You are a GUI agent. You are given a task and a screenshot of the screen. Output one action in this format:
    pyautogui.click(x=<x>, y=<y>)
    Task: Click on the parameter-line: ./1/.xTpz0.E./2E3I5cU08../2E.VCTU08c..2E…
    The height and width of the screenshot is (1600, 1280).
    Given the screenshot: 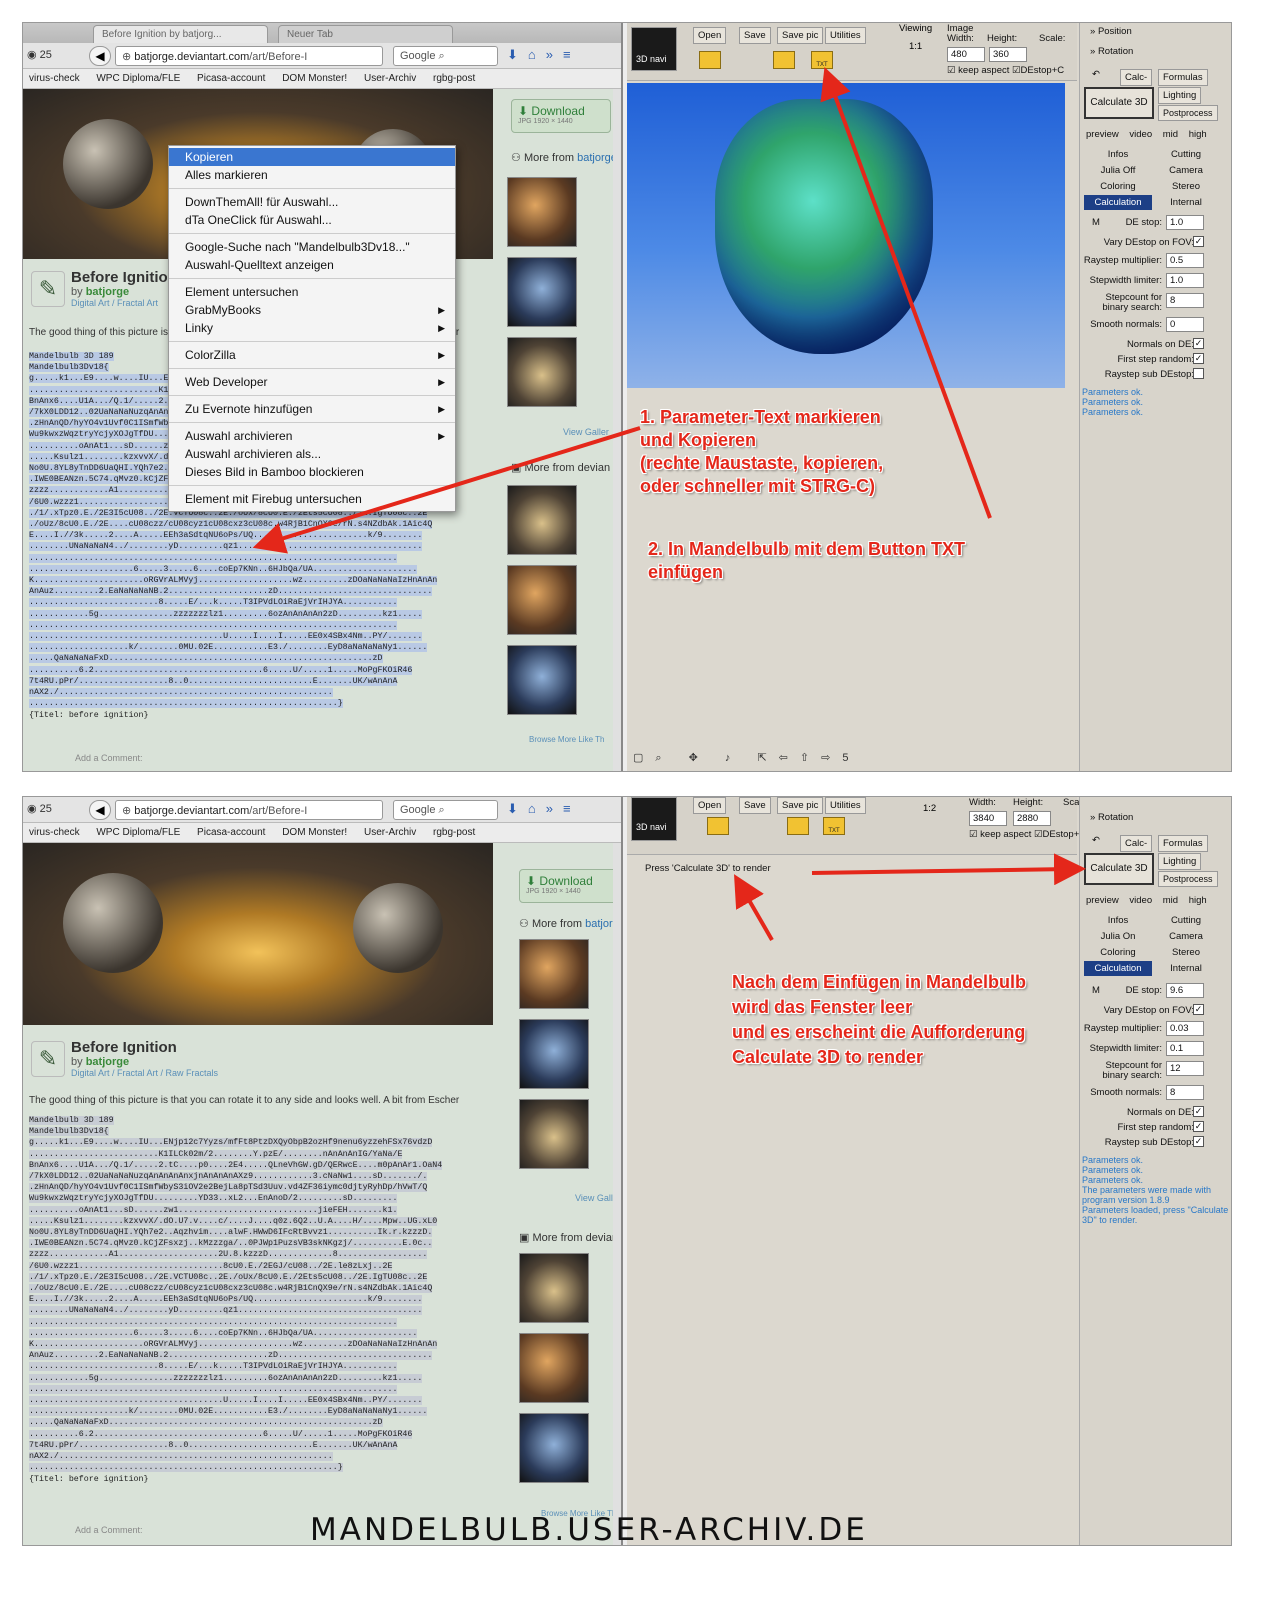 What is the action you would take?
    pyautogui.click(x=256, y=1277)
    